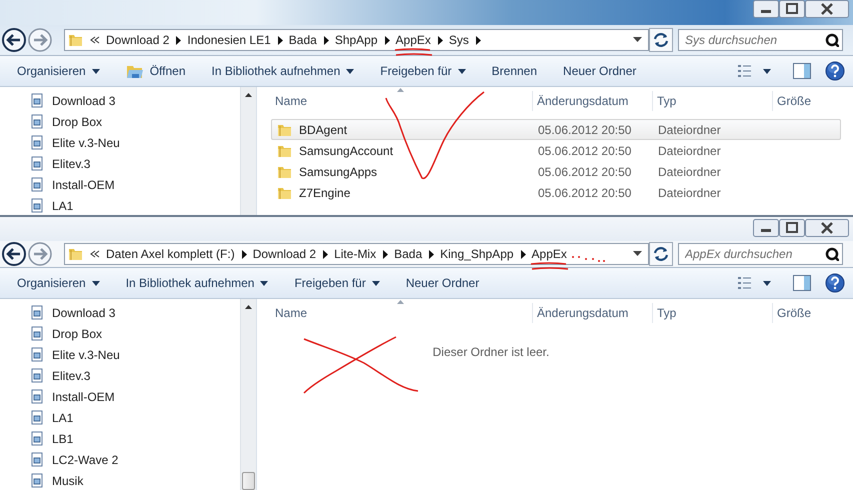 Image resolution: width=853 pixels, height=490 pixels. Describe the element at coordinates (346, 151) in the screenshot. I see `file-name: SamsungAccount` at that location.